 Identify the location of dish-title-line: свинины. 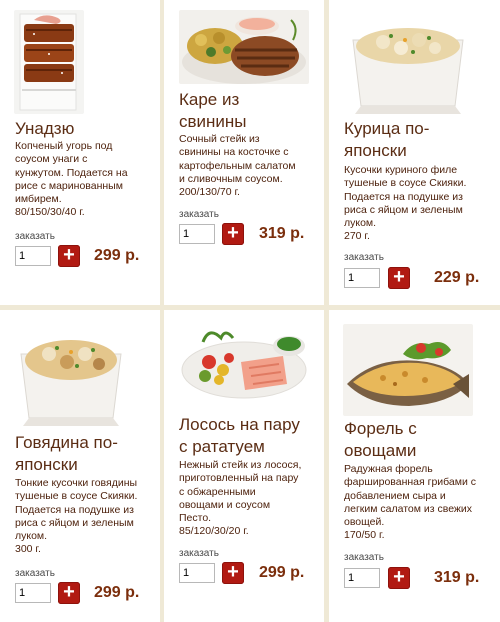
(213, 121).